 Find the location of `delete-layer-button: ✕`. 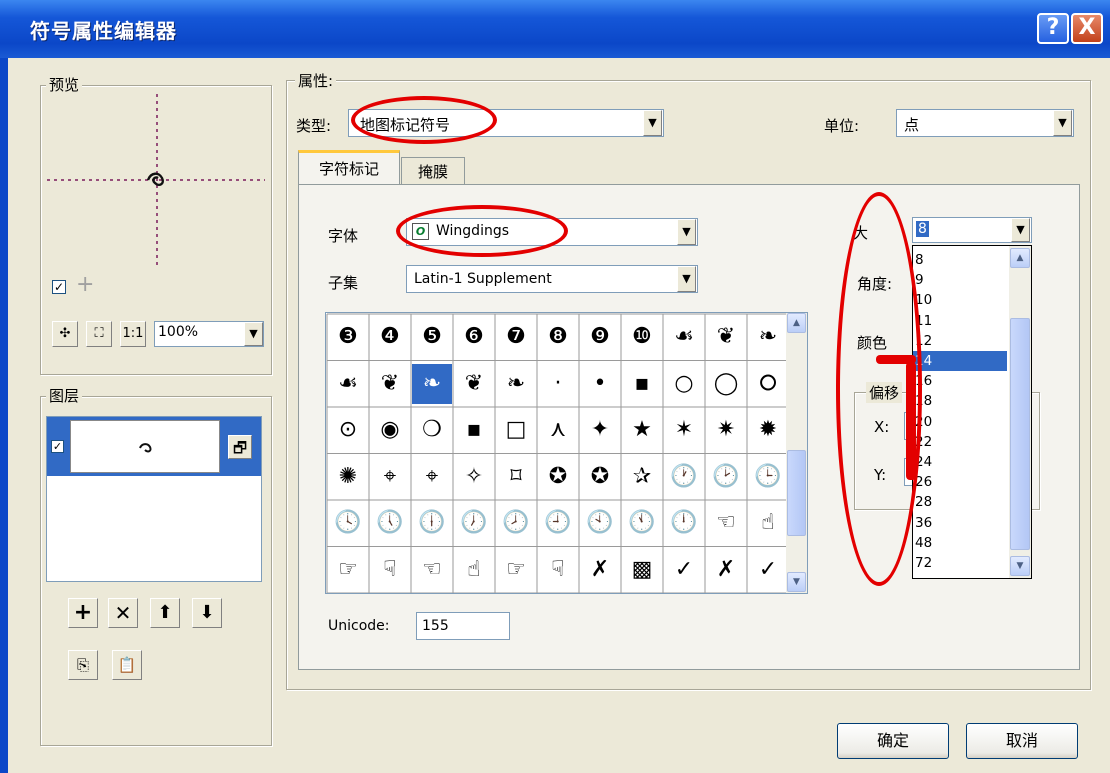

delete-layer-button: ✕ is located at coordinates (123, 613).